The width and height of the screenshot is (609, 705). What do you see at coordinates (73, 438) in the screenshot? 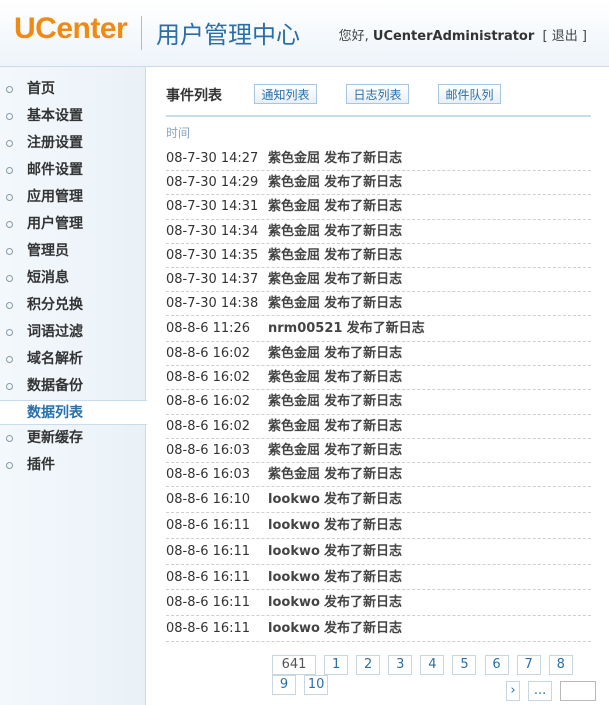
I see `sidebar-item-update-cache: 更新缓存` at bounding box center [73, 438].